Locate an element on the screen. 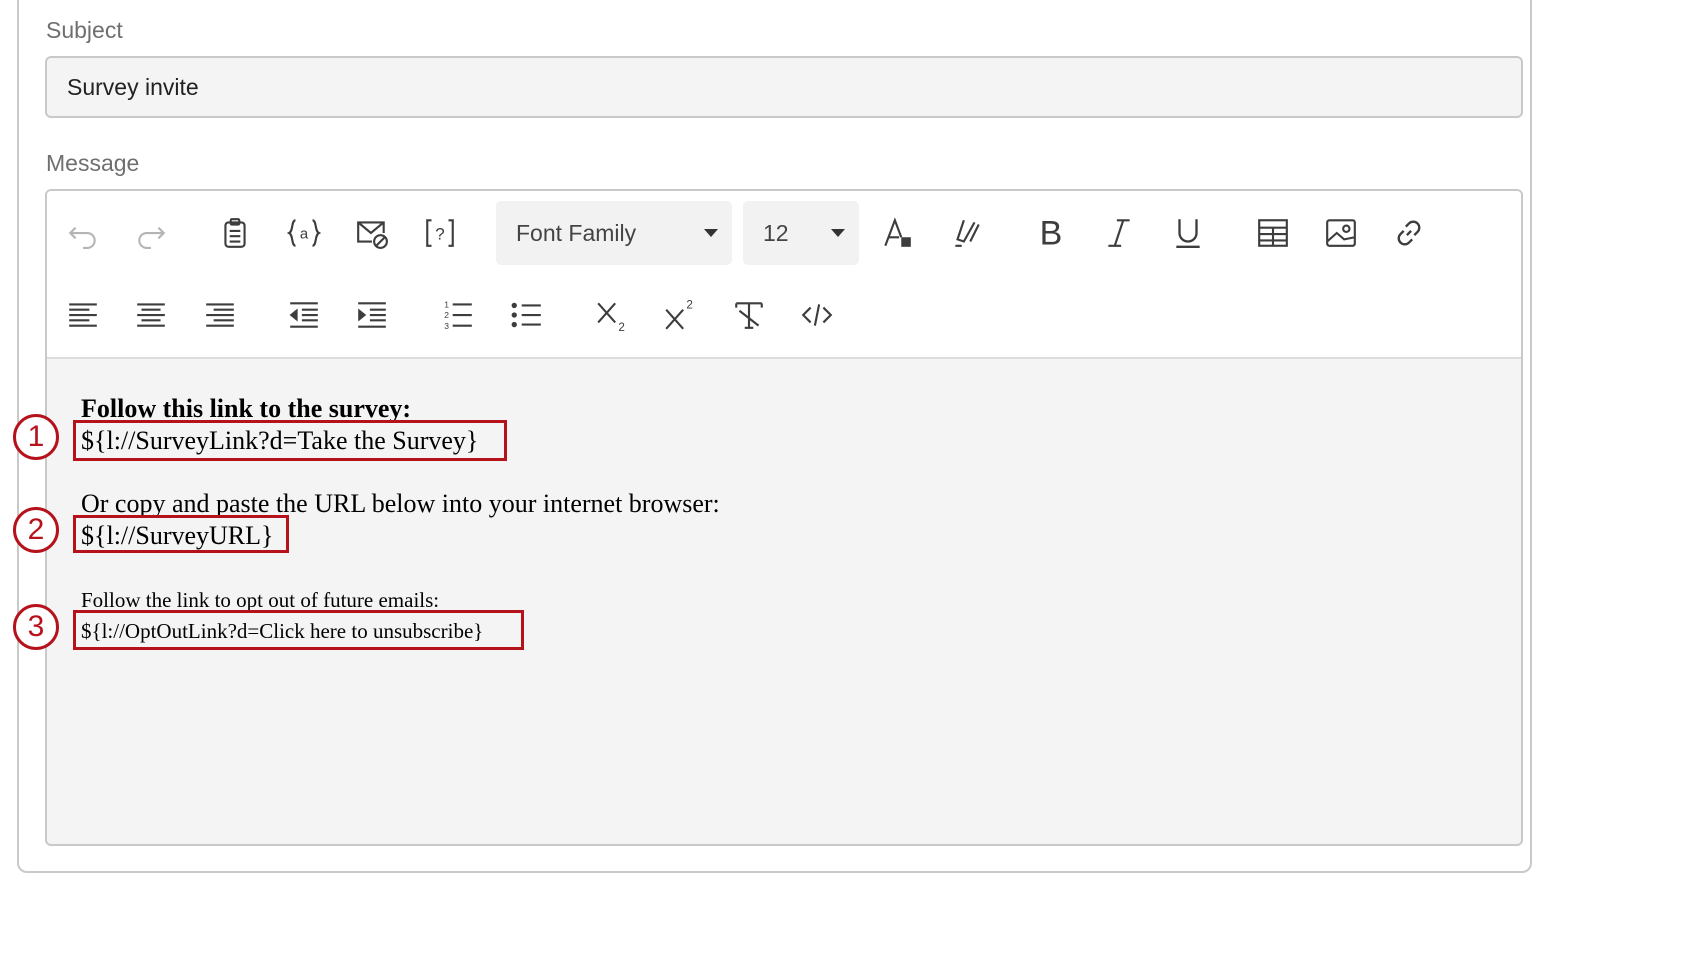  help-bracket-icon: ? is located at coordinates (440, 233).